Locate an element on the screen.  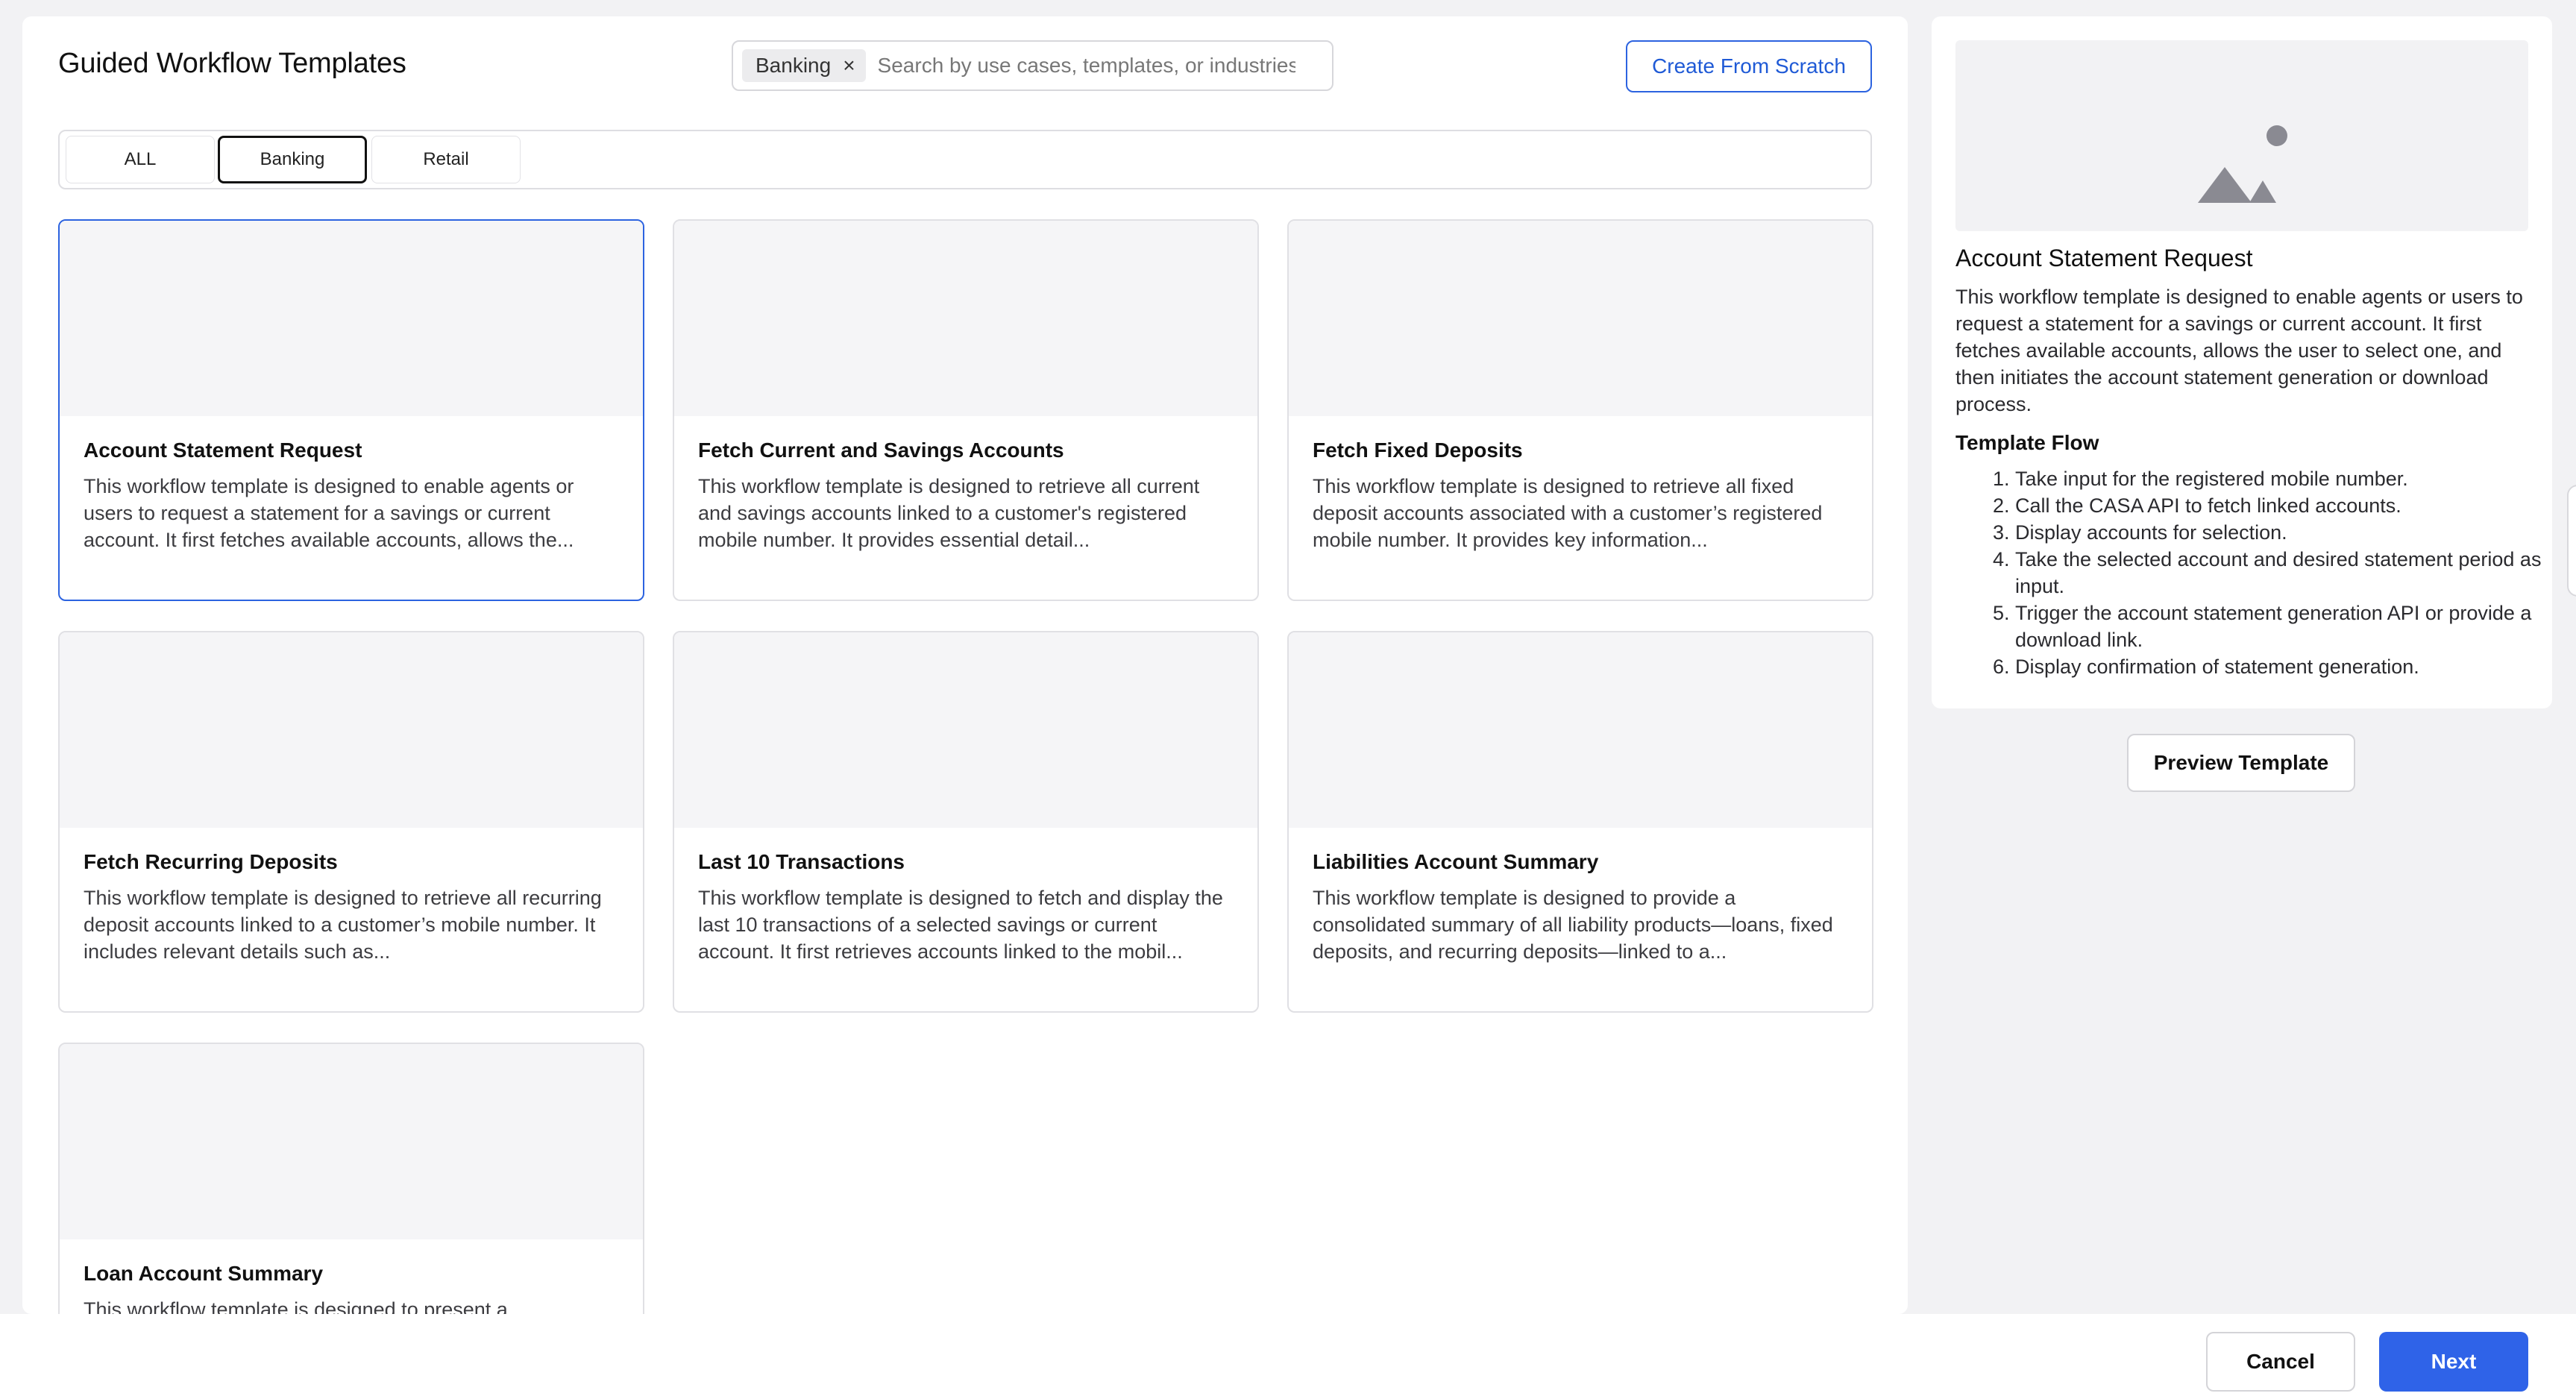
footer-bar is located at coordinates (1288, 1356).